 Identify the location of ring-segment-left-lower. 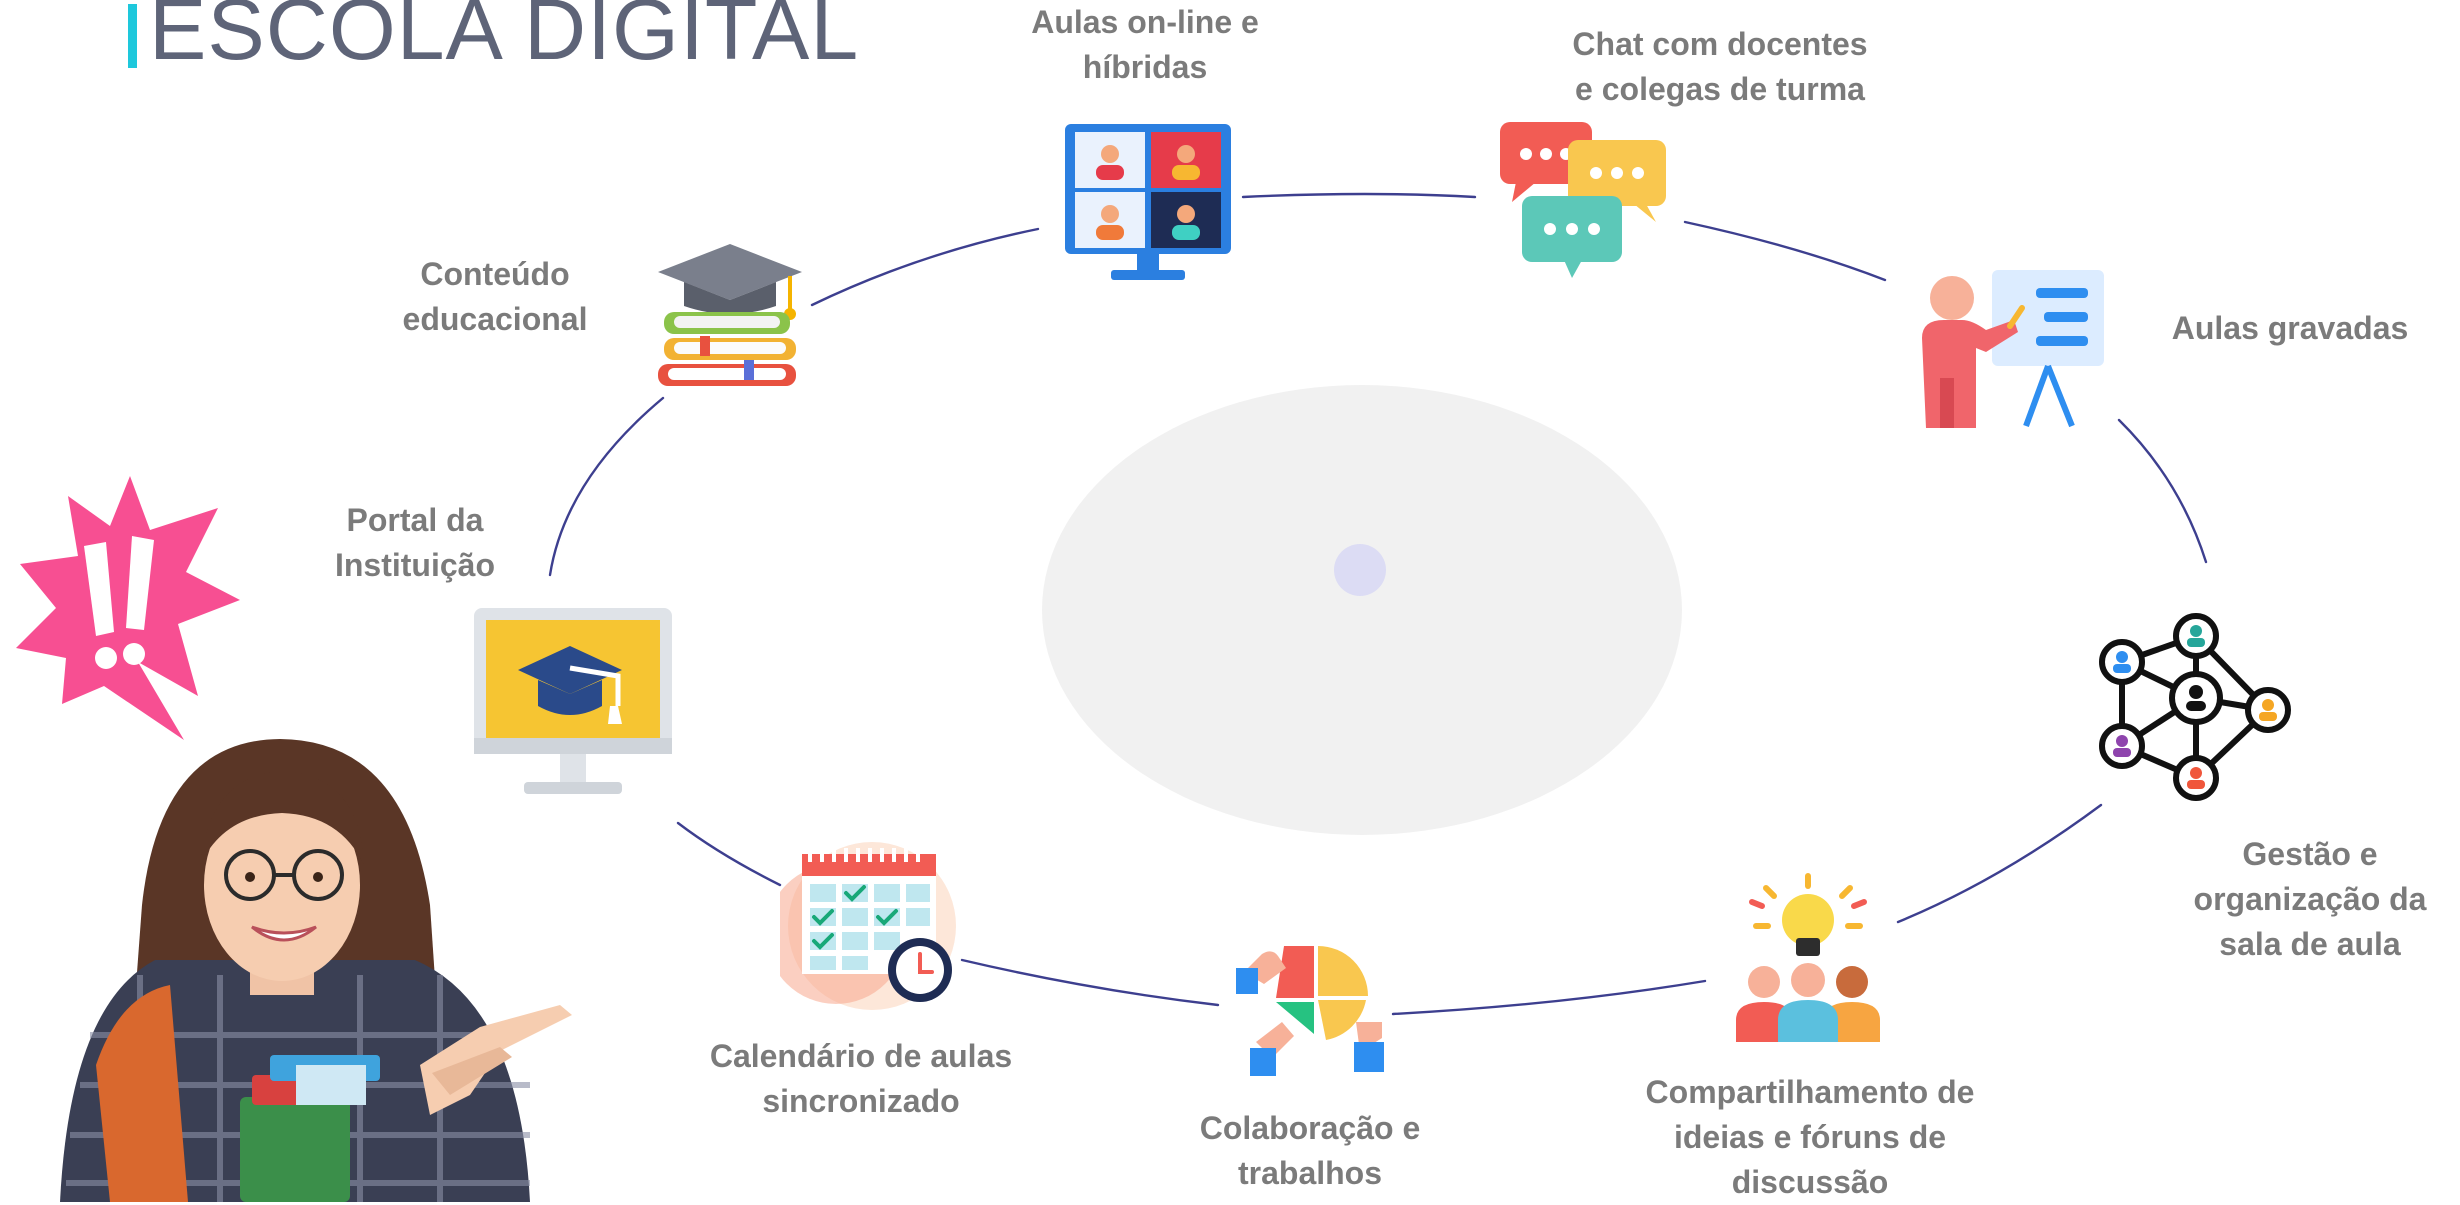
(729, 854).